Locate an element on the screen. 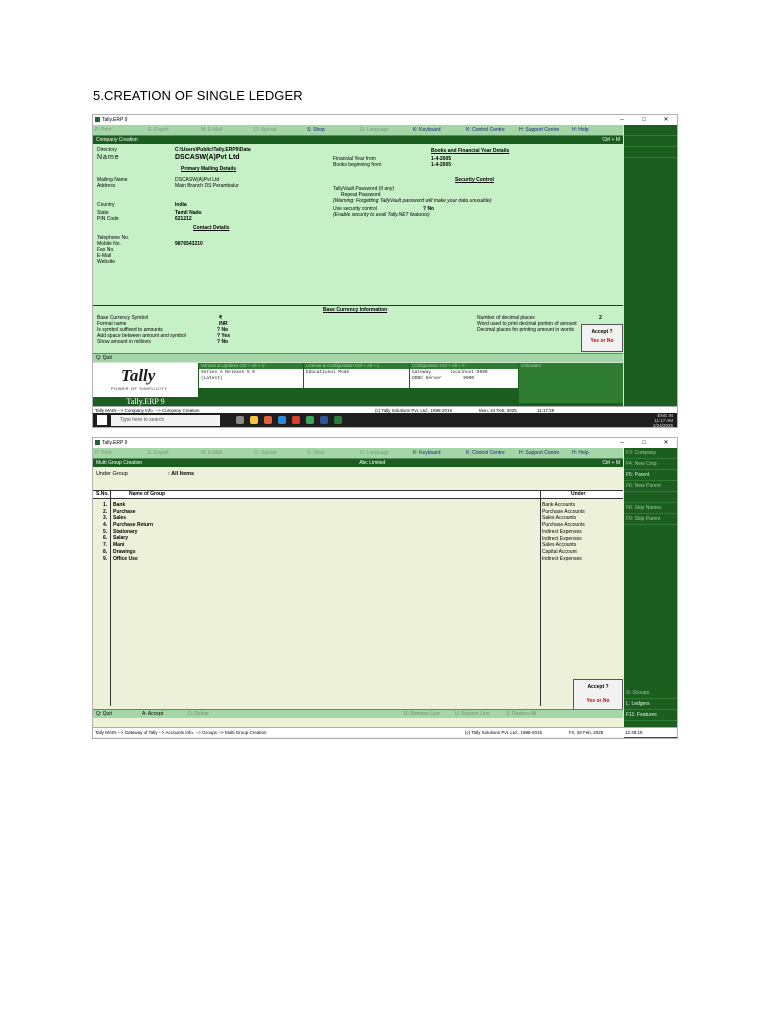 The height and width of the screenshot is (1024, 768). tray-time: 11:17 AM is located at coordinates (663, 420).